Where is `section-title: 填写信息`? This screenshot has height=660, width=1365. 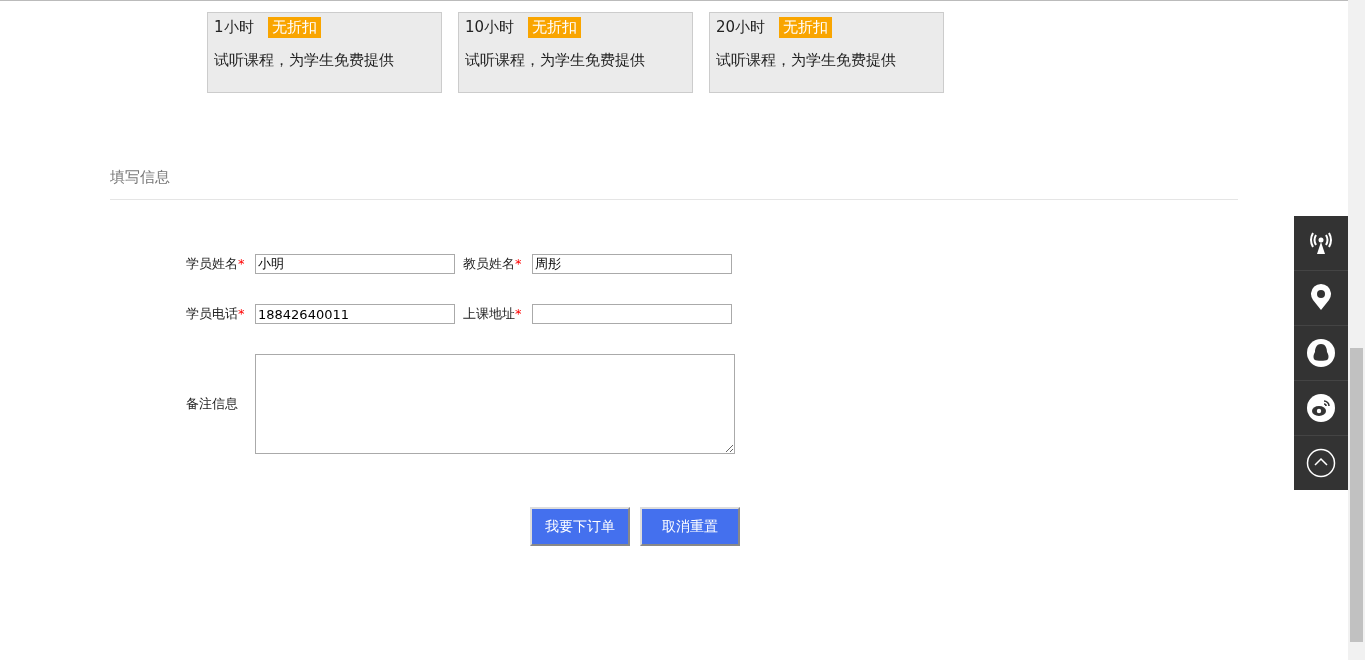 section-title: 填写信息 is located at coordinates (140, 177).